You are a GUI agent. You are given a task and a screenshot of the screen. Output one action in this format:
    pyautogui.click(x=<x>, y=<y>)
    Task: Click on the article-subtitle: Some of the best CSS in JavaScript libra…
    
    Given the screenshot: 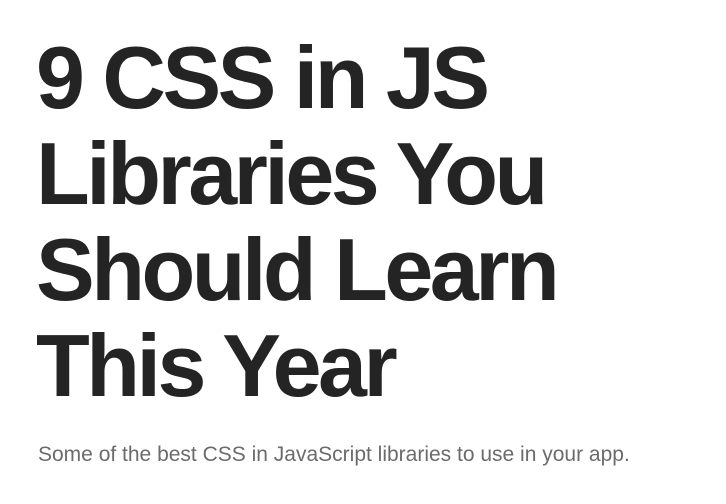 What is the action you would take?
    pyautogui.click(x=334, y=454)
    